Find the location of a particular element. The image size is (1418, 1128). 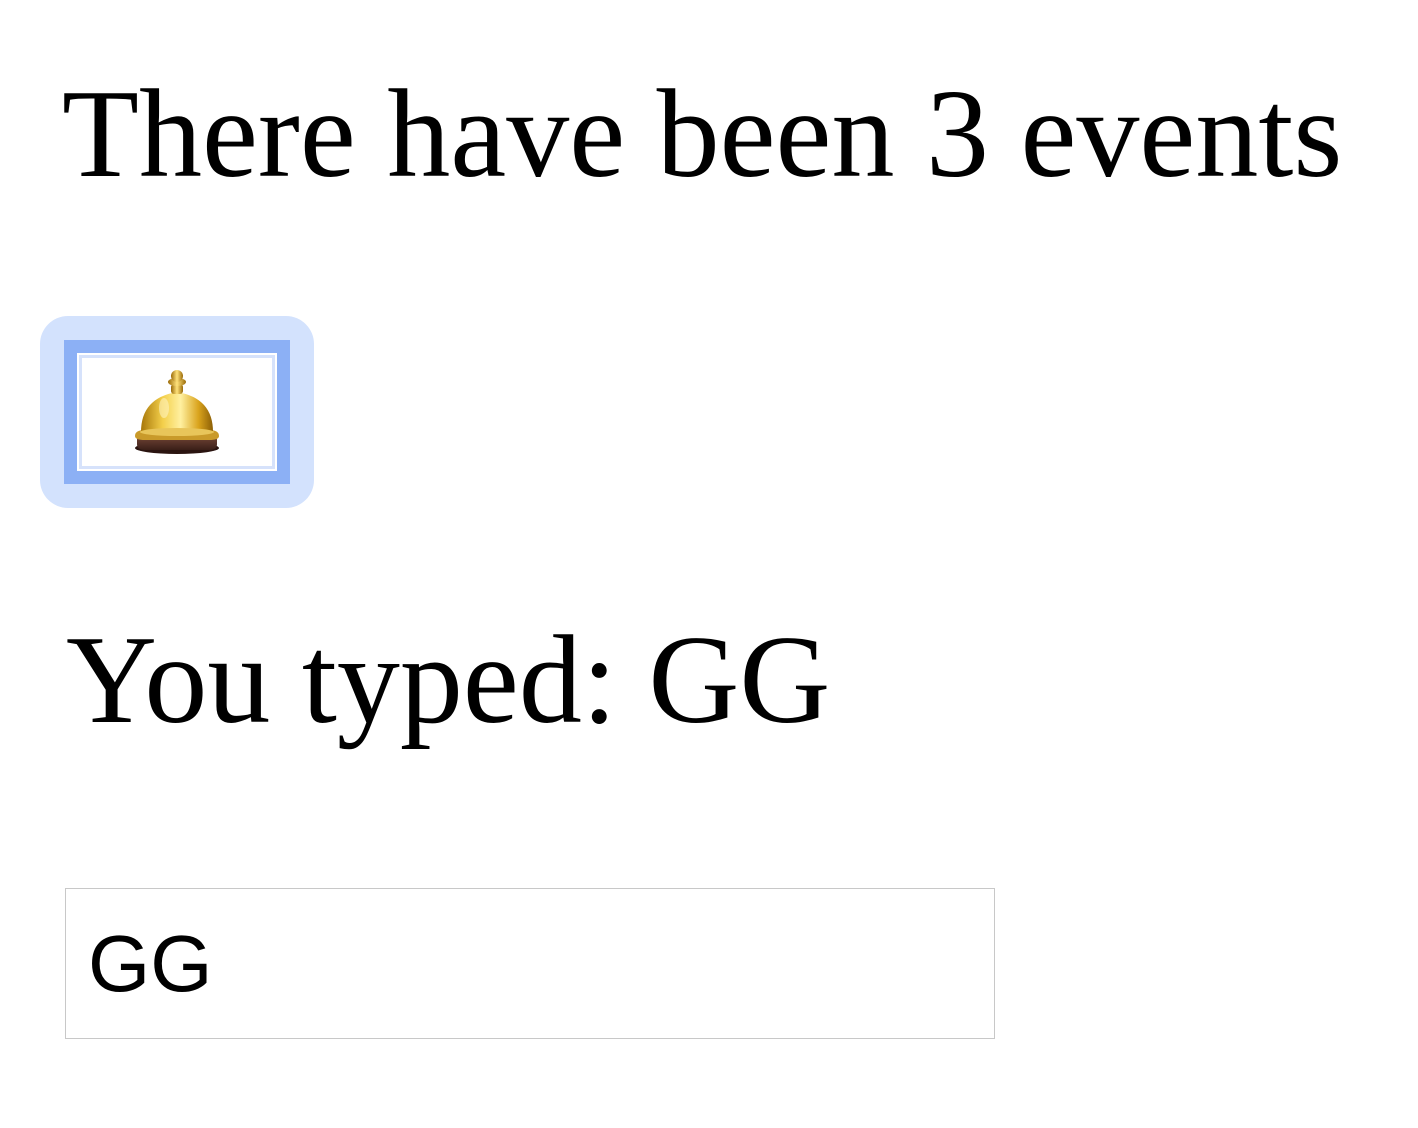

events-count-heading: There have been 3 events is located at coordinates (702, 135).